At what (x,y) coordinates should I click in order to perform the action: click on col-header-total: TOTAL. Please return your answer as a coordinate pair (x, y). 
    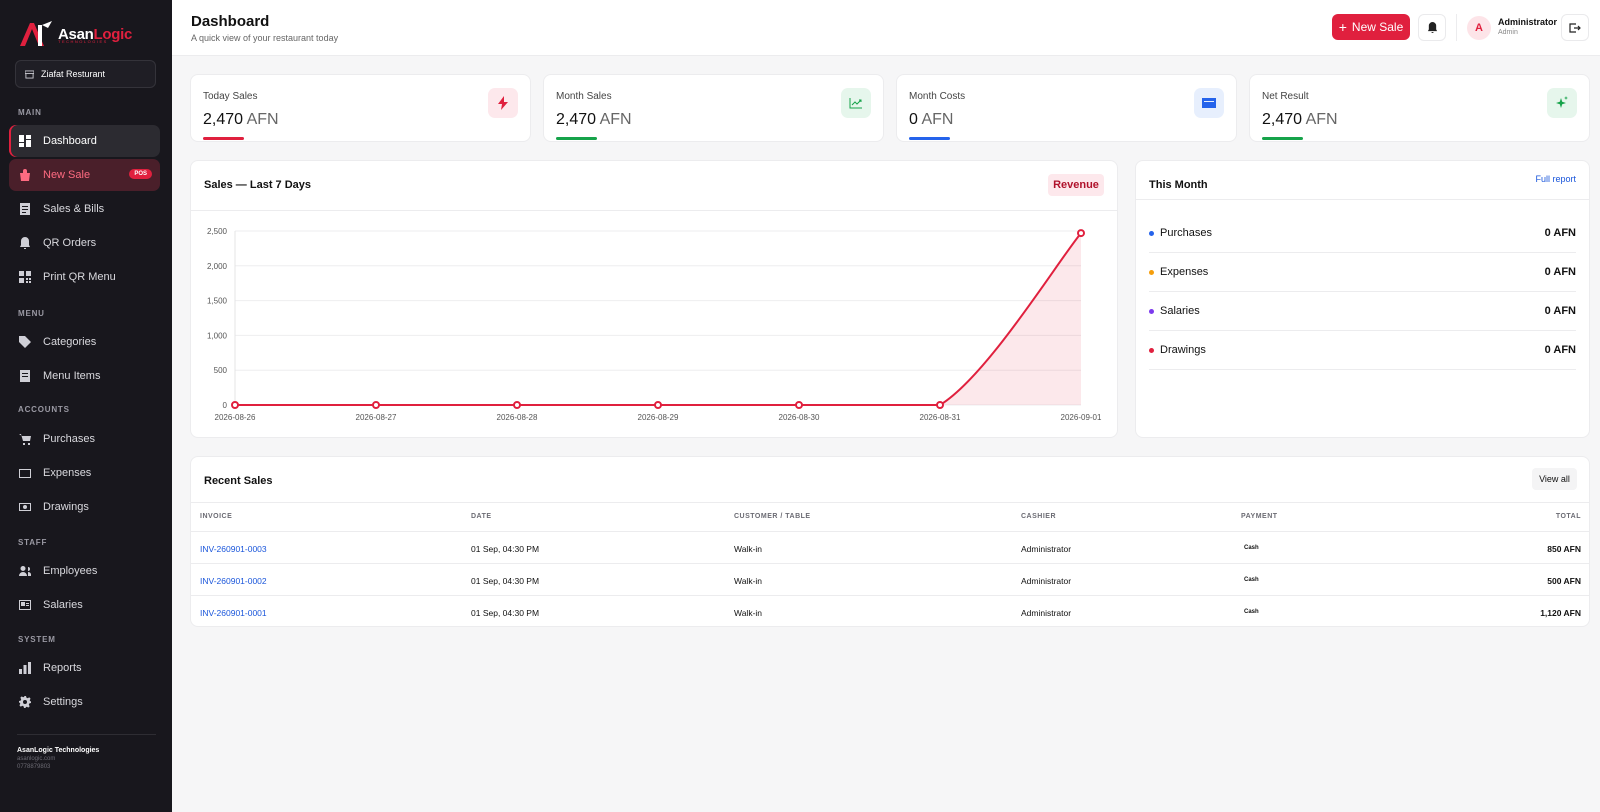
    Looking at the image, I should click on (1568, 516).